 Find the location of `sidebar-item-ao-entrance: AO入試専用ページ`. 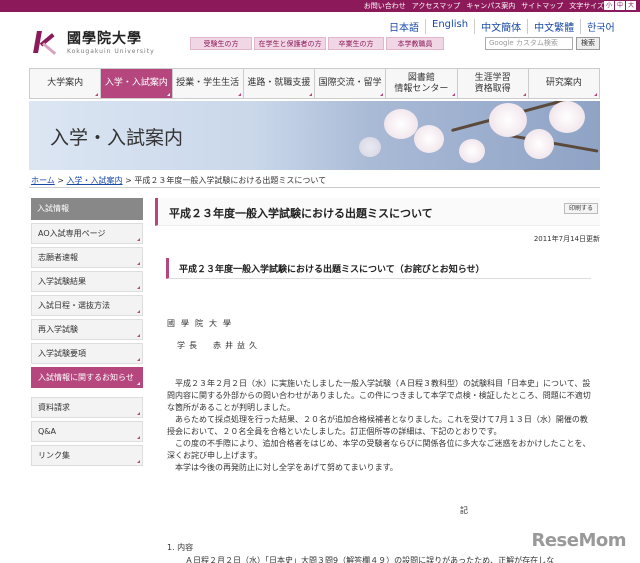

sidebar-item-ao-entrance: AO入試専用ページ is located at coordinates (87, 233).